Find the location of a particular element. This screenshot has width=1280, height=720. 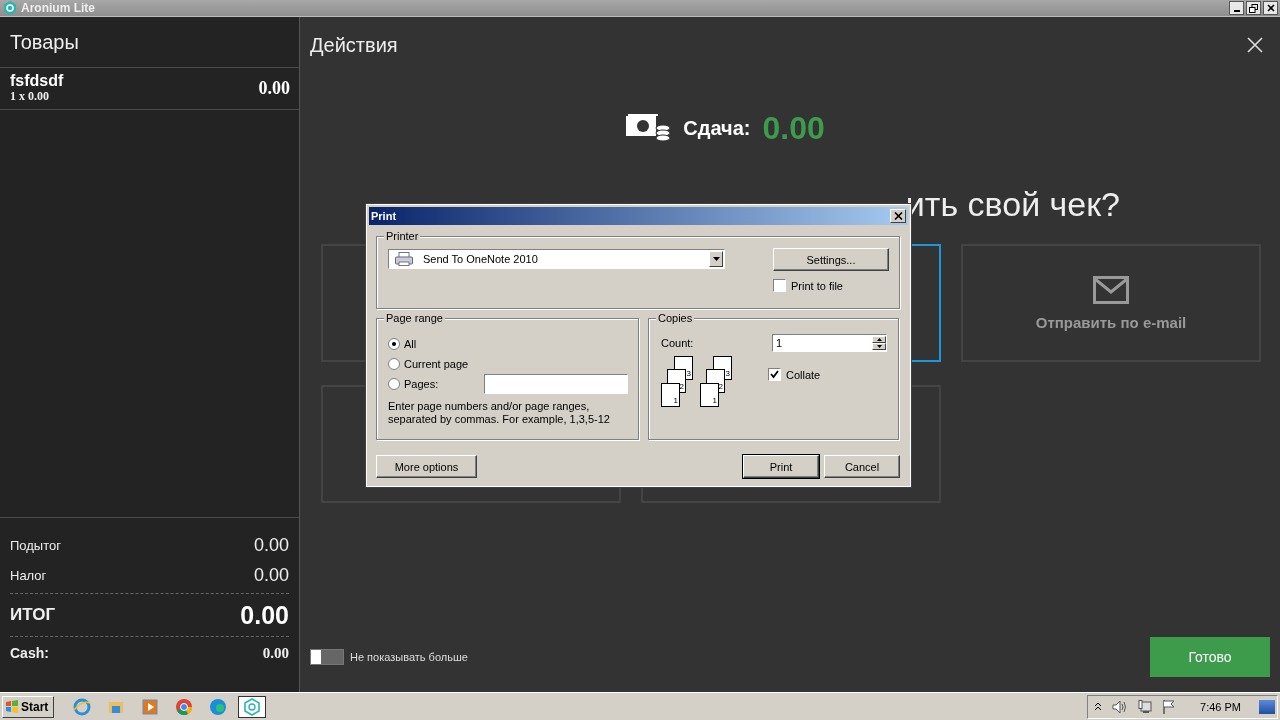

radio-label: All is located at coordinates (410, 344).